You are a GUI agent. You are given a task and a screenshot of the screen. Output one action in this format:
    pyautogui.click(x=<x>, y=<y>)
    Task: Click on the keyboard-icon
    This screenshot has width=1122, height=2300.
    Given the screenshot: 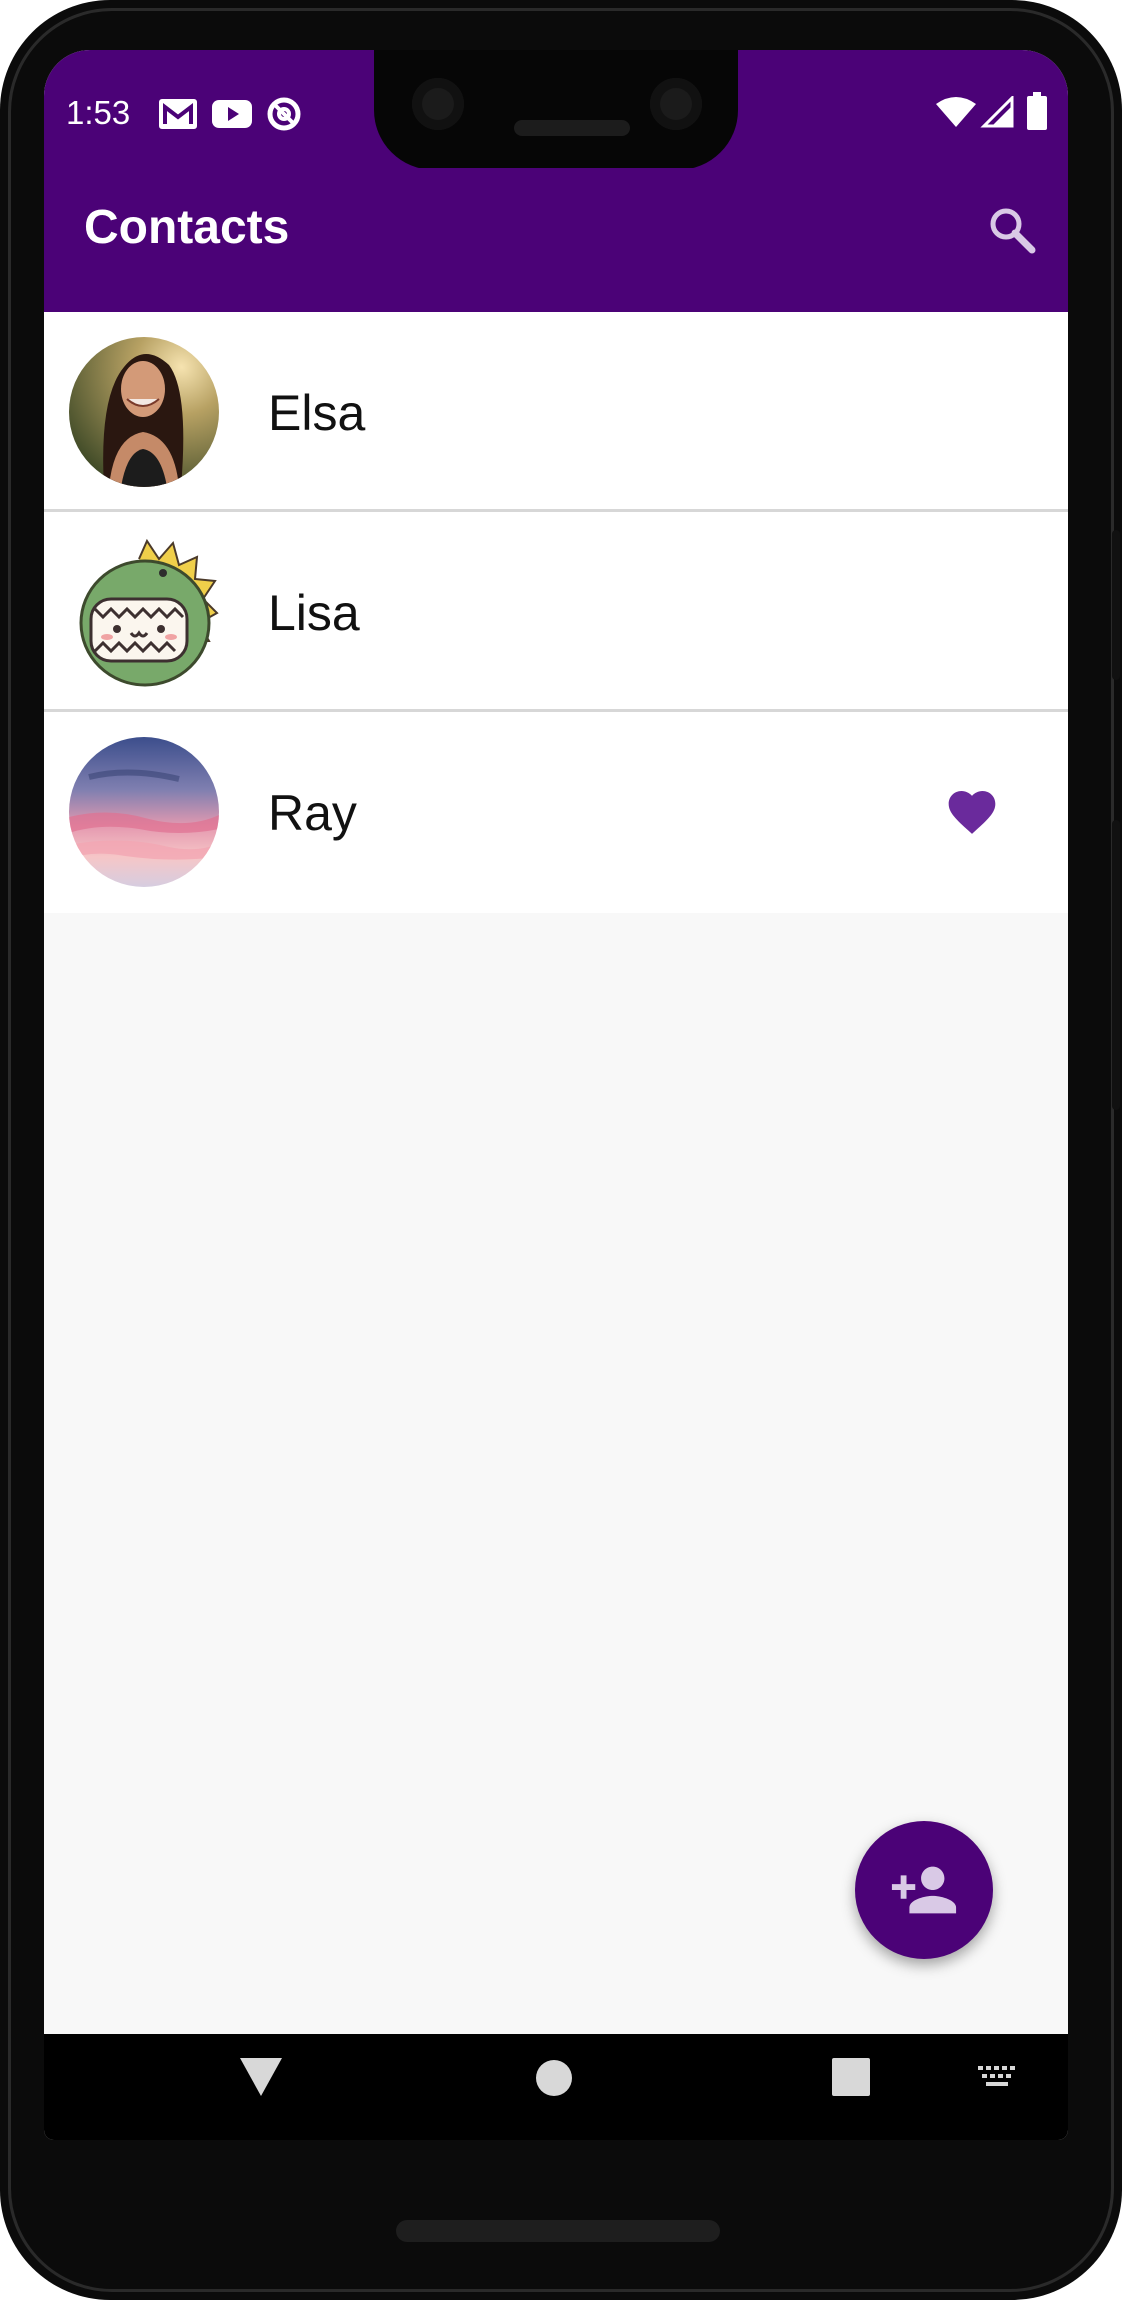 What is the action you would take?
    pyautogui.click(x=998, y=2078)
    